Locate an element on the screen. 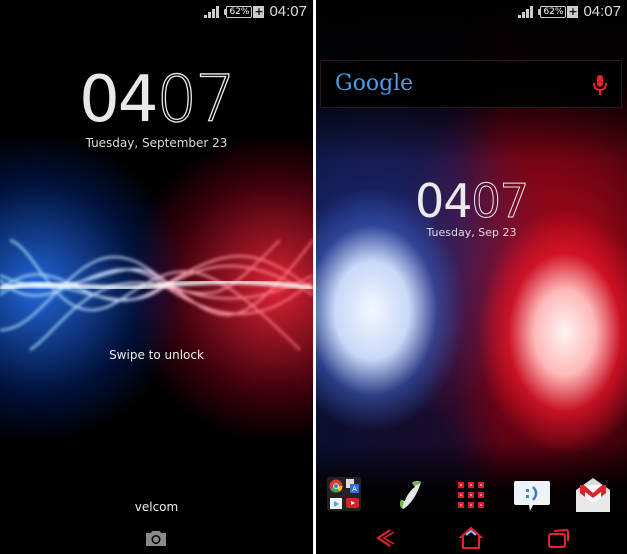 The image size is (627, 554). messaging-icon is located at coordinates (532, 496).